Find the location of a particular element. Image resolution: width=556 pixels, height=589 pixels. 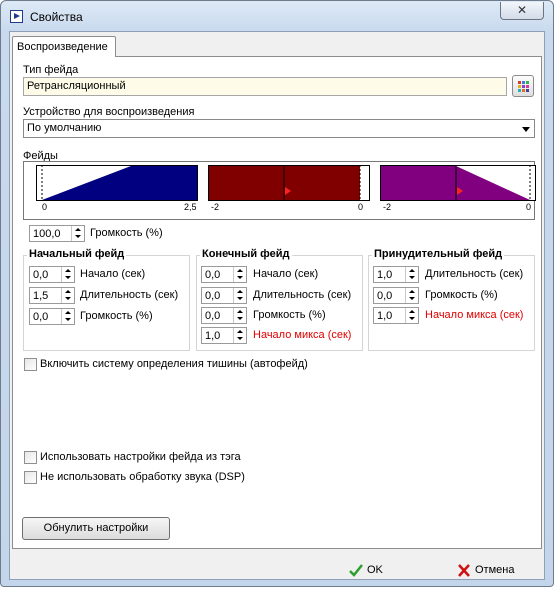

start-fade-start-label: Начало (сек) is located at coordinates (113, 274).